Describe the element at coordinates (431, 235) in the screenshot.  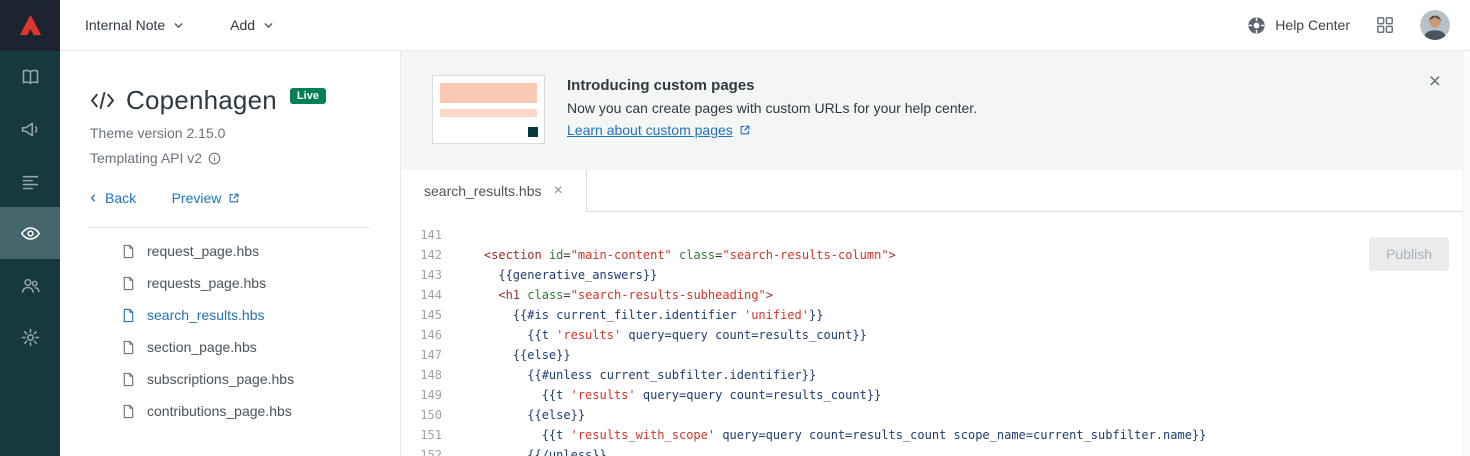
I see `line-number: 141` at that location.